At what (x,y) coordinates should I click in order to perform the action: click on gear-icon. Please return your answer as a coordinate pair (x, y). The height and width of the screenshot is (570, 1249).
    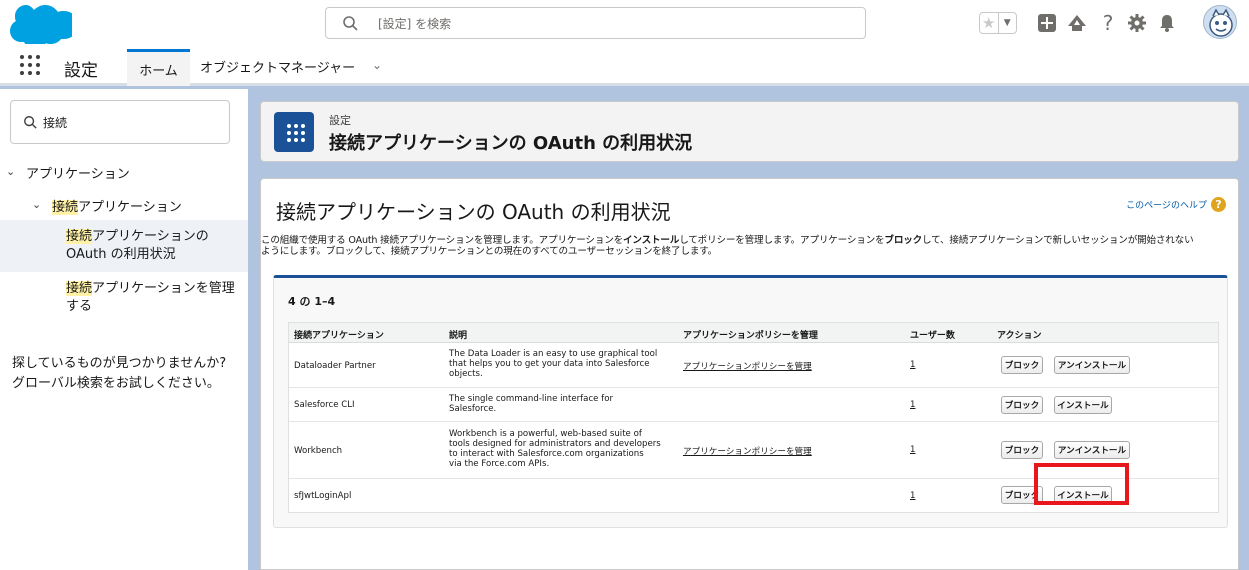
    Looking at the image, I should click on (1137, 23).